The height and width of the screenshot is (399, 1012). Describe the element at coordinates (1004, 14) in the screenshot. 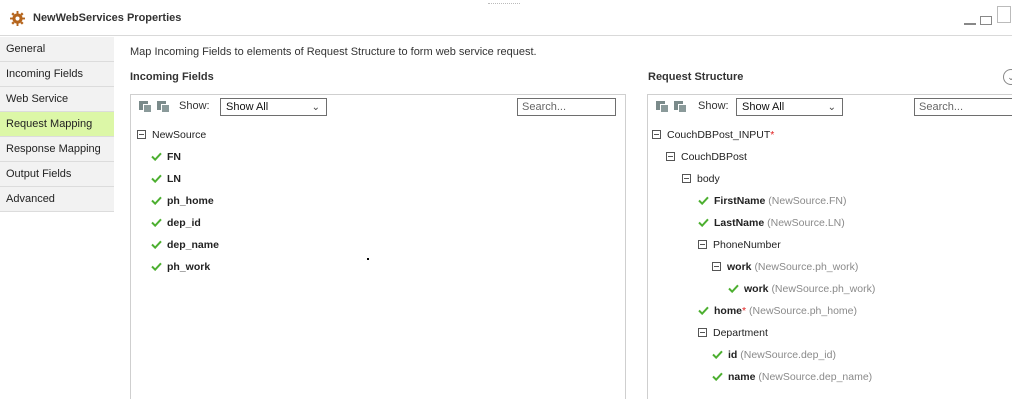

I see `maximize-button` at that location.